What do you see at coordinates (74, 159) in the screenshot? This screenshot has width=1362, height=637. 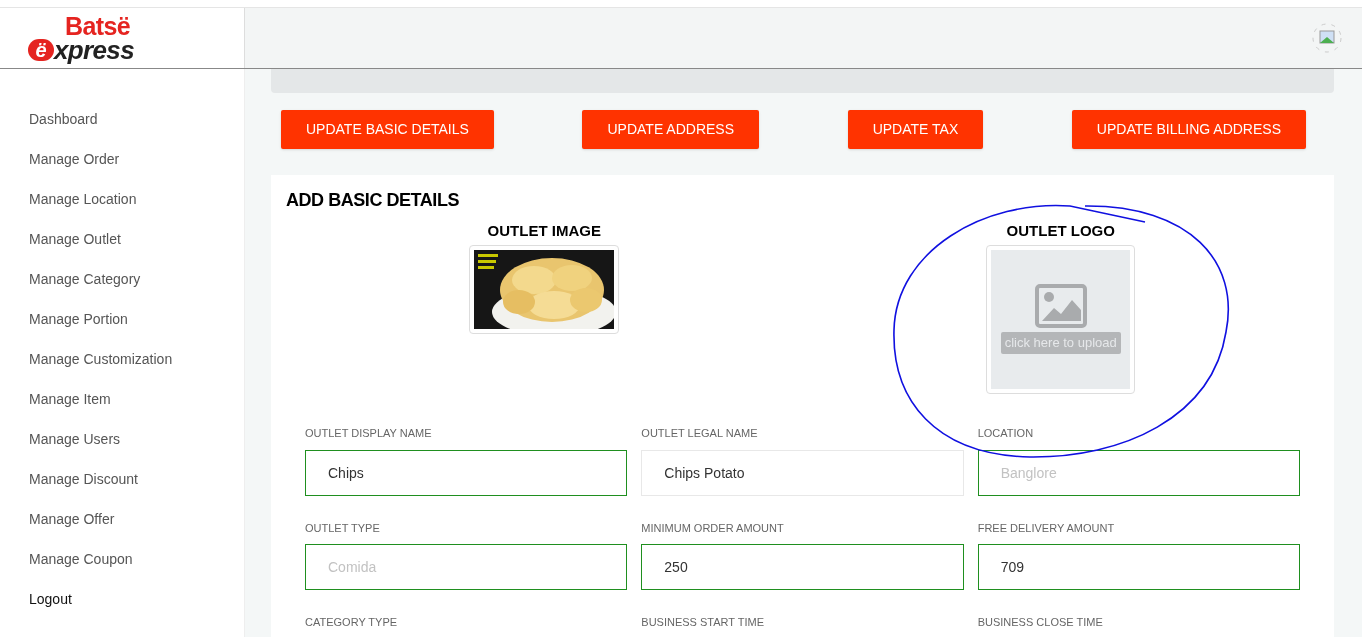 I see `sidebar-item: Manage Order` at bounding box center [74, 159].